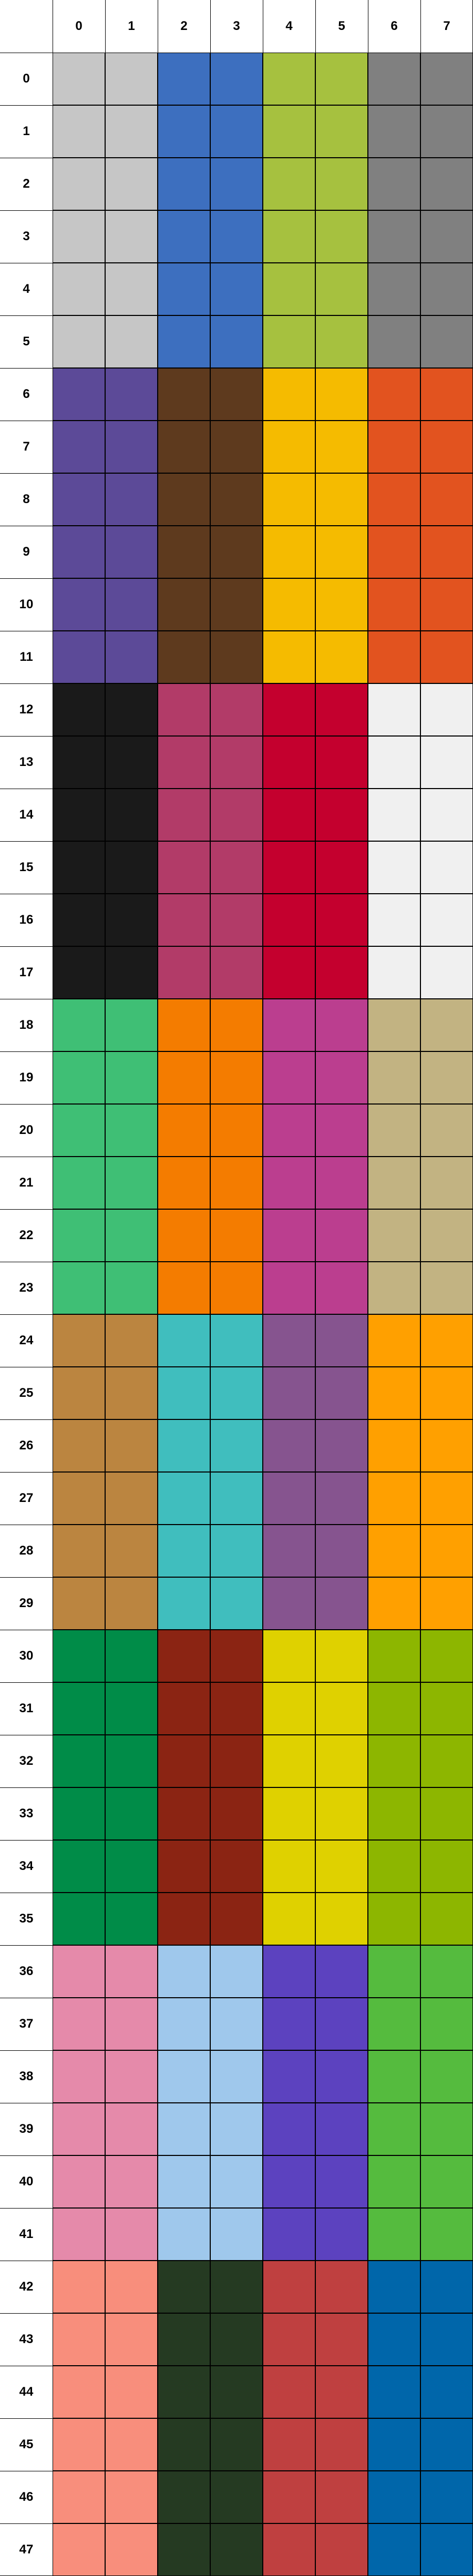 The width and height of the screenshot is (473, 2576). What do you see at coordinates (446, 289) in the screenshot?
I see `cell-r4-c7` at bounding box center [446, 289].